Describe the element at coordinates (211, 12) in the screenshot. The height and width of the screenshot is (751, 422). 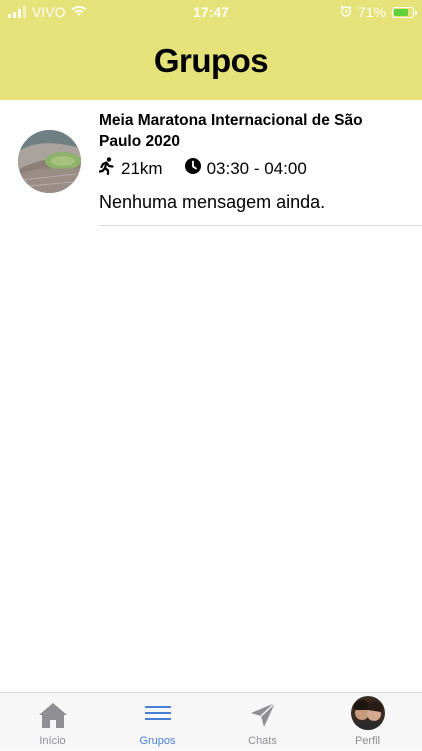
I see `status-bar: VIVO 17:47 71%` at that location.